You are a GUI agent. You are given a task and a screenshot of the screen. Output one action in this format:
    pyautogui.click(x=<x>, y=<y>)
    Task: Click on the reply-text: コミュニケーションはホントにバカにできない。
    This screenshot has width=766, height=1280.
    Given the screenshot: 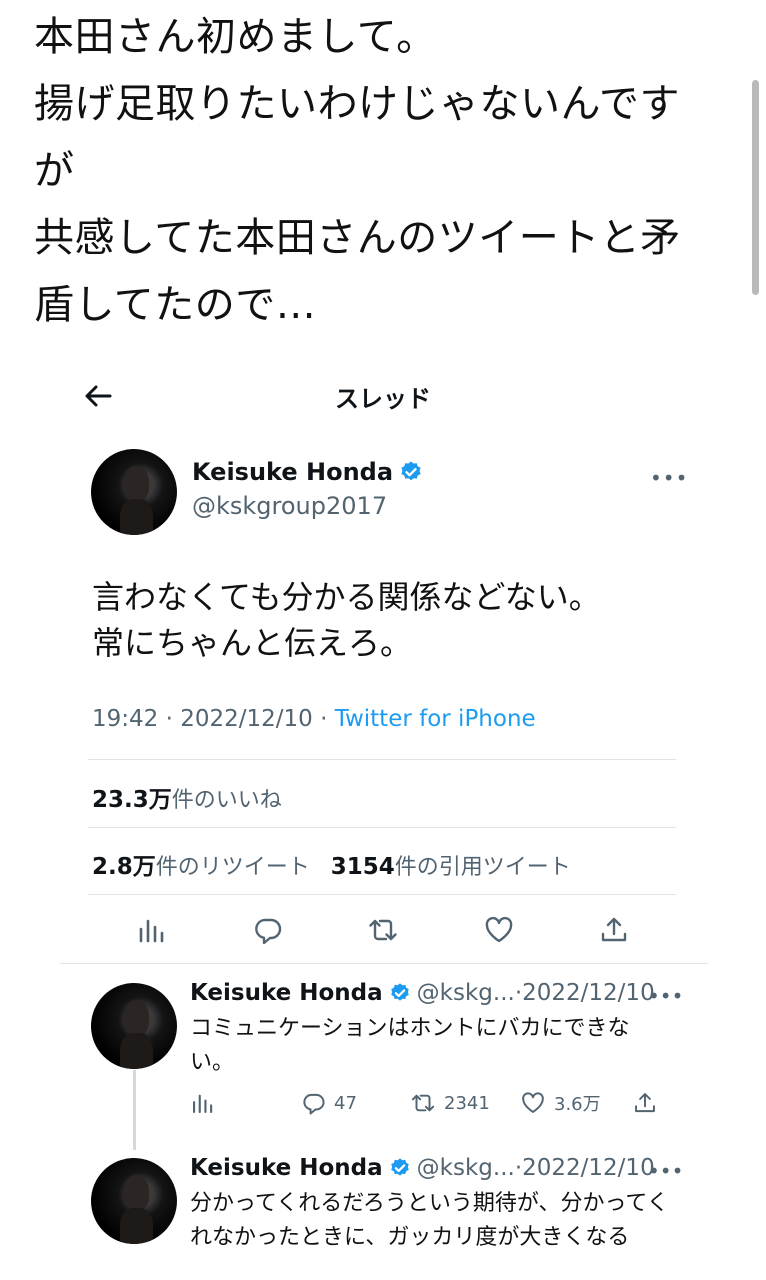 What is the action you would take?
    pyautogui.click(x=410, y=1045)
    